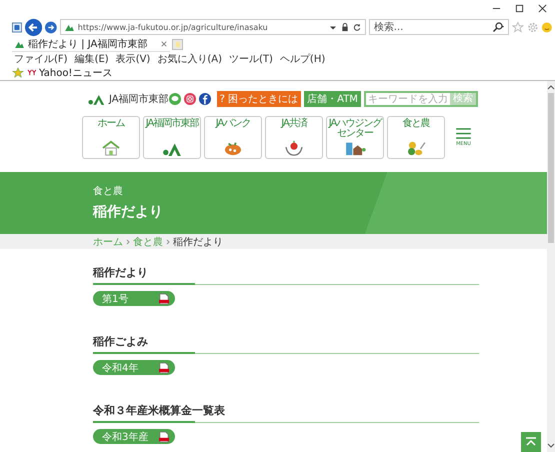 This screenshot has height=452, width=555. What do you see at coordinates (198, 242) in the screenshot?
I see `breadcrumb-item: 稲作だより` at bounding box center [198, 242].